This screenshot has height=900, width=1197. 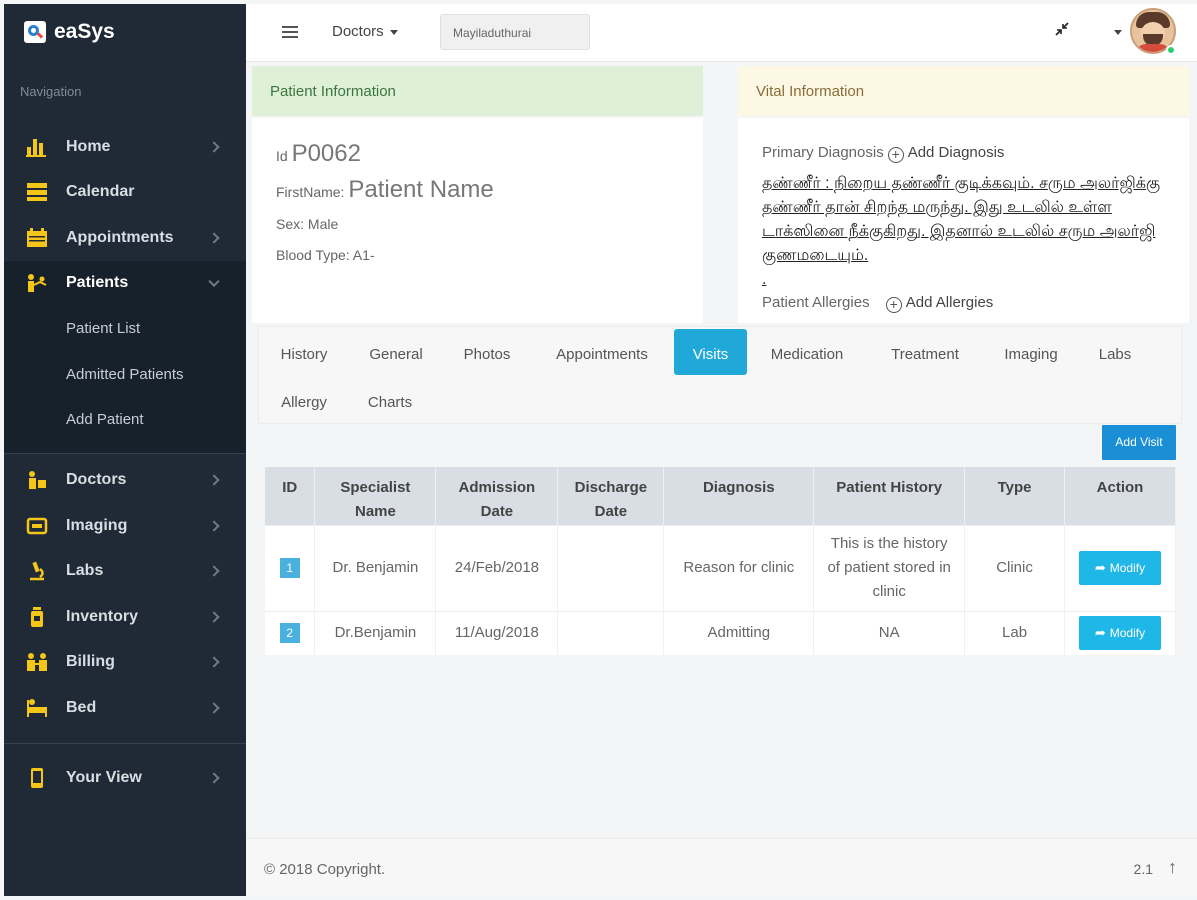 What do you see at coordinates (396, 352) in the screenshot?
I see `tab-general: General` at bounding box center [396, 352].